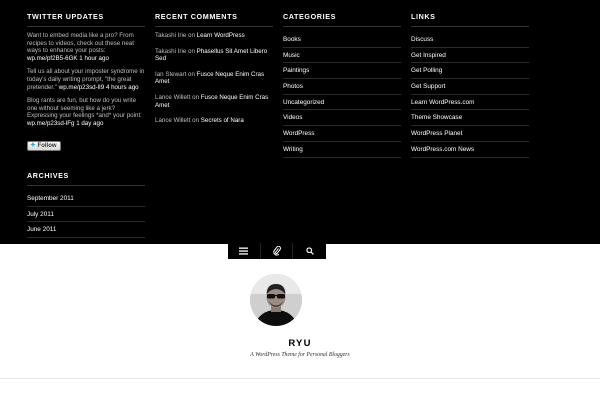 This screenshot has height=417, width=600. What do you see at coordinates (470, 19) in the screenshot?
I see `links-title: Links` at bounding box center [470, 19].